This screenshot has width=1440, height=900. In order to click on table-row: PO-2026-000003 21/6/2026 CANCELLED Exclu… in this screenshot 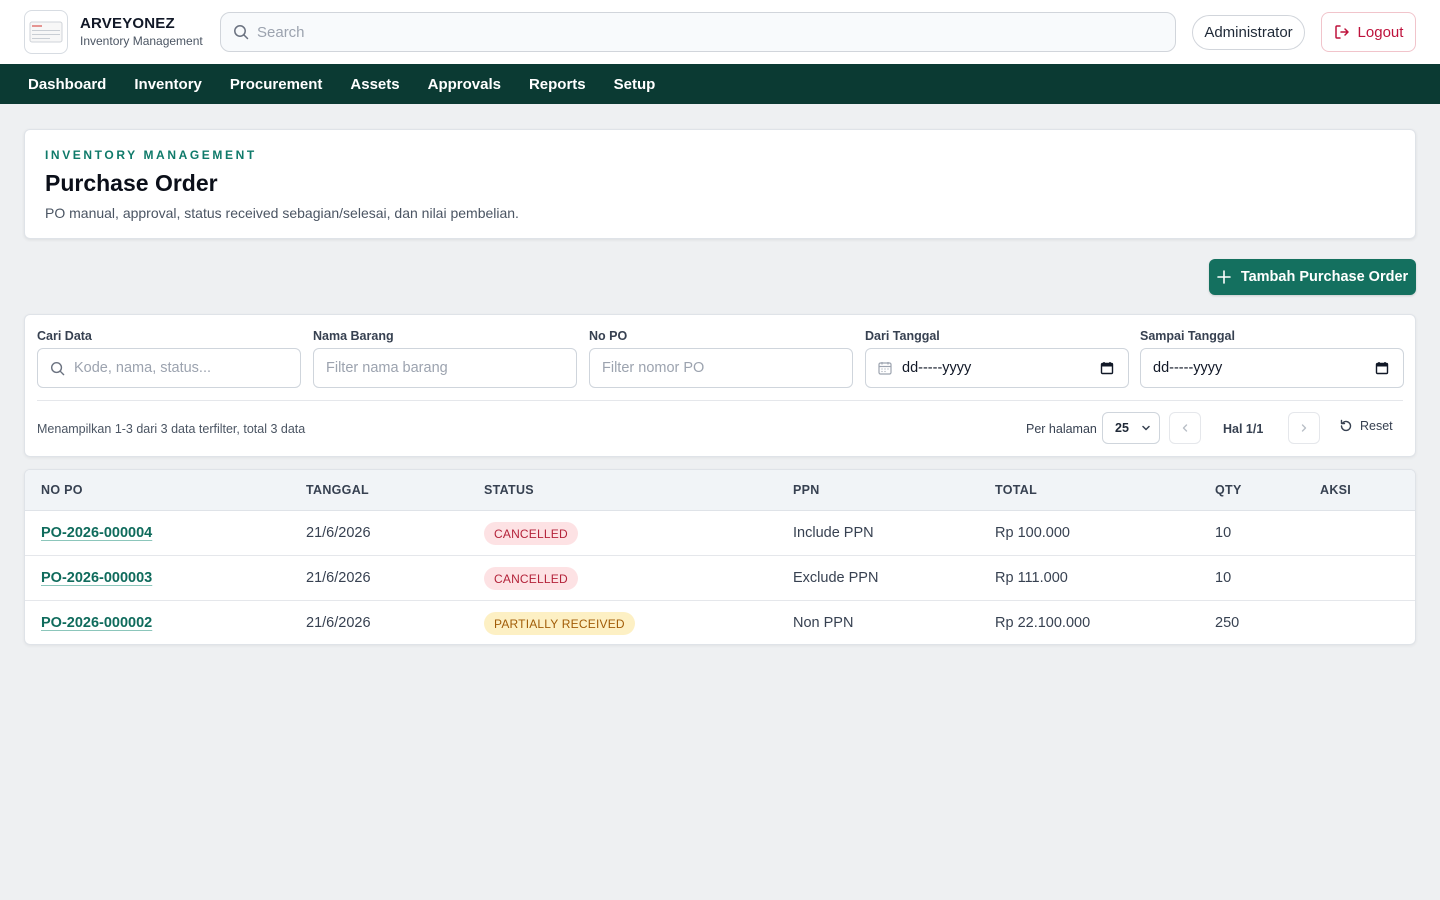, I will do `click(720, 578)`.